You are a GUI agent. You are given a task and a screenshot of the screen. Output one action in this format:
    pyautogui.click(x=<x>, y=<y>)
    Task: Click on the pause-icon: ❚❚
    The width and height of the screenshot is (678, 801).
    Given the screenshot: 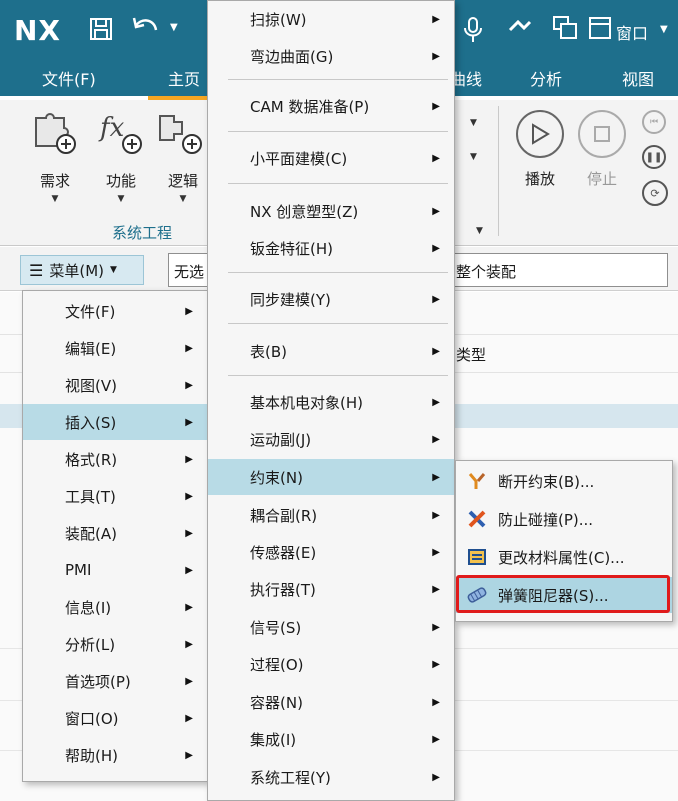 What is the action you would take?
    pyautogui.click(x=654, y=157)
    